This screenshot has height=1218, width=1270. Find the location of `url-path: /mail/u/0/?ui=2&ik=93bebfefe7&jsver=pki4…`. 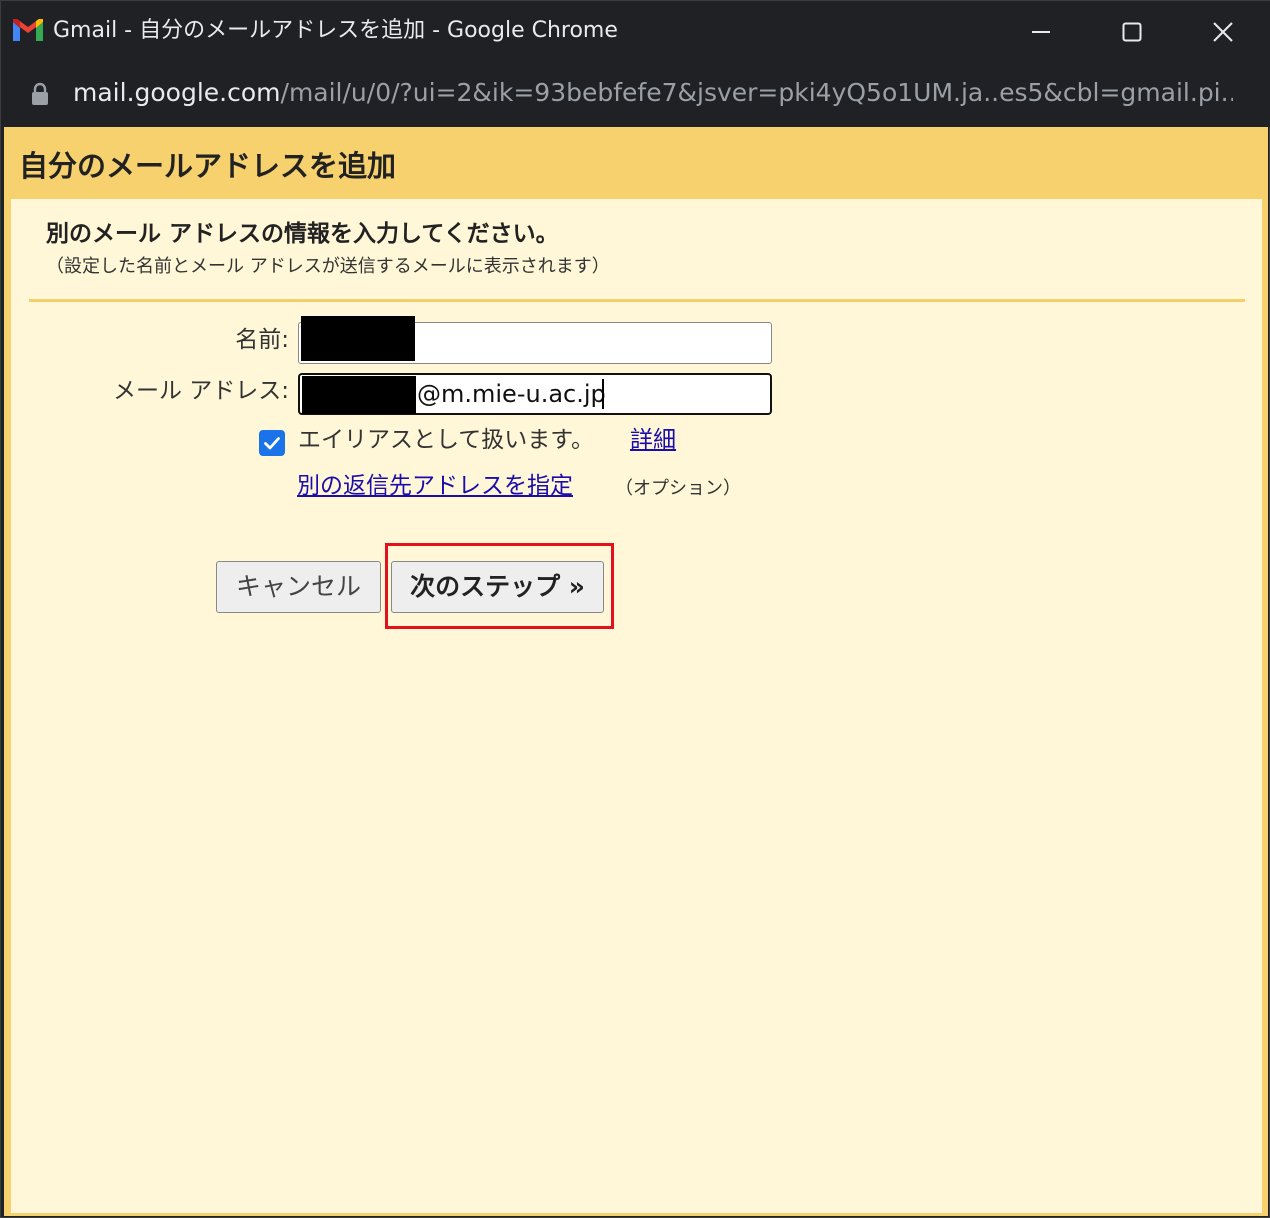

url-path: /mail/u/0/?ui=2&ik=93bebfefe7&jsver=pki4… is located at coordinates (756, 92).